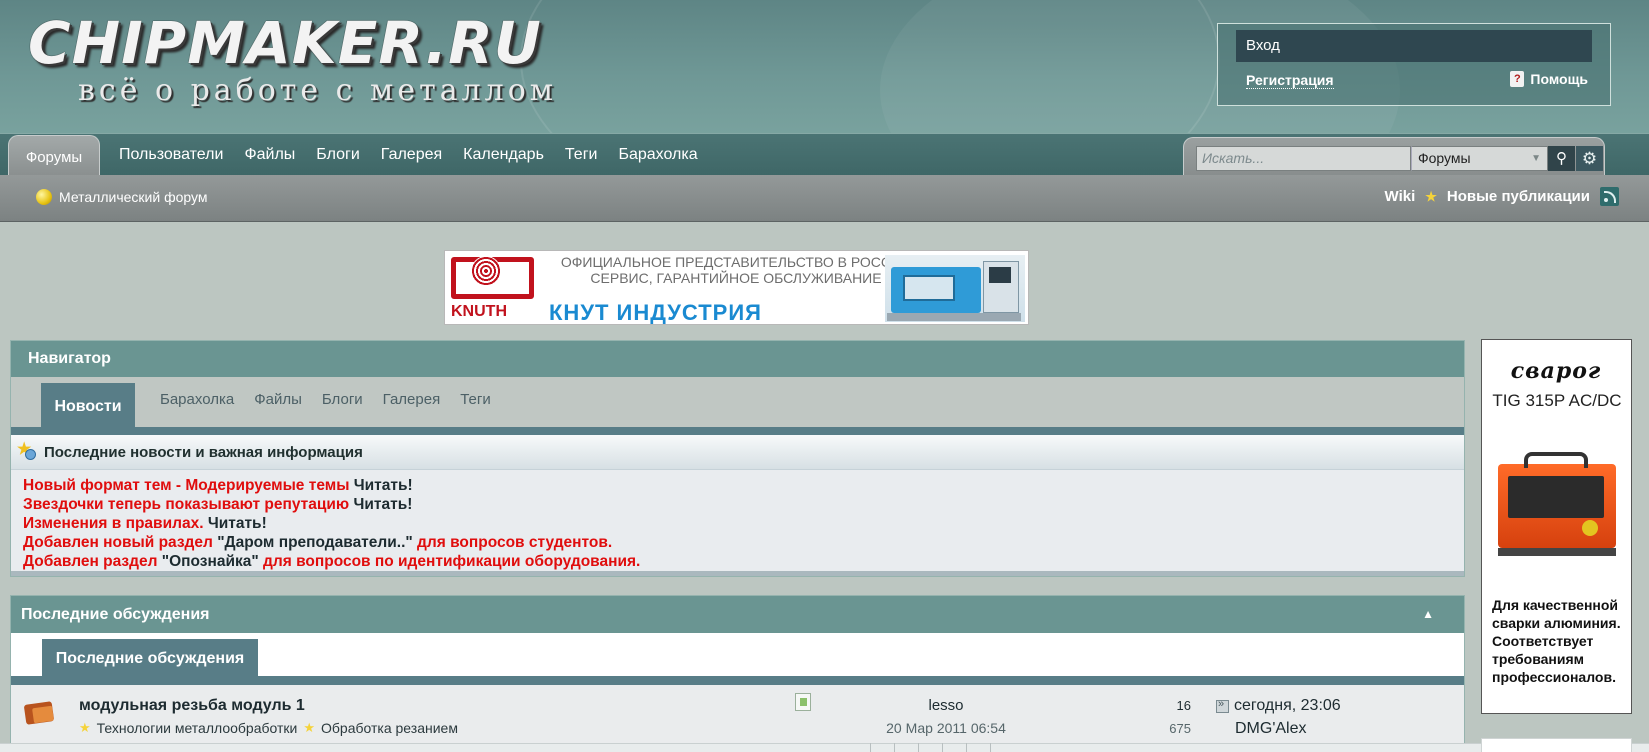 This screenshot has height=752, width=1649. What do you see at coordinates (1479, 158) in the screenshot?
I see `search-scope-select: Форумы ▼` at bounding box center [1479, 158].